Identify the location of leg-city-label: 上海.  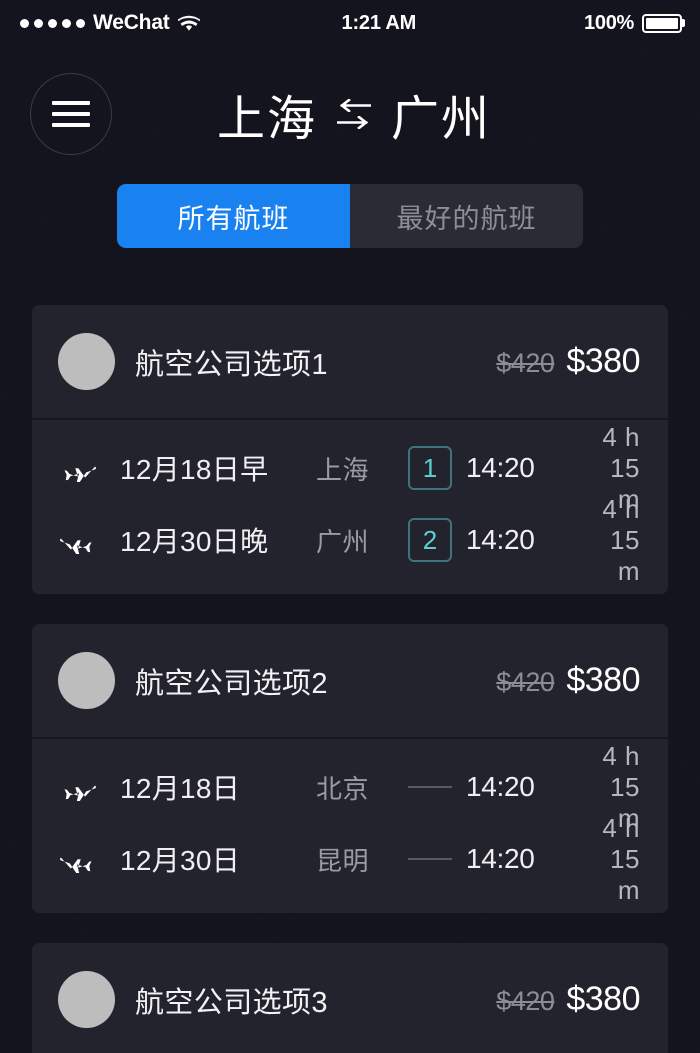
(343, 469).